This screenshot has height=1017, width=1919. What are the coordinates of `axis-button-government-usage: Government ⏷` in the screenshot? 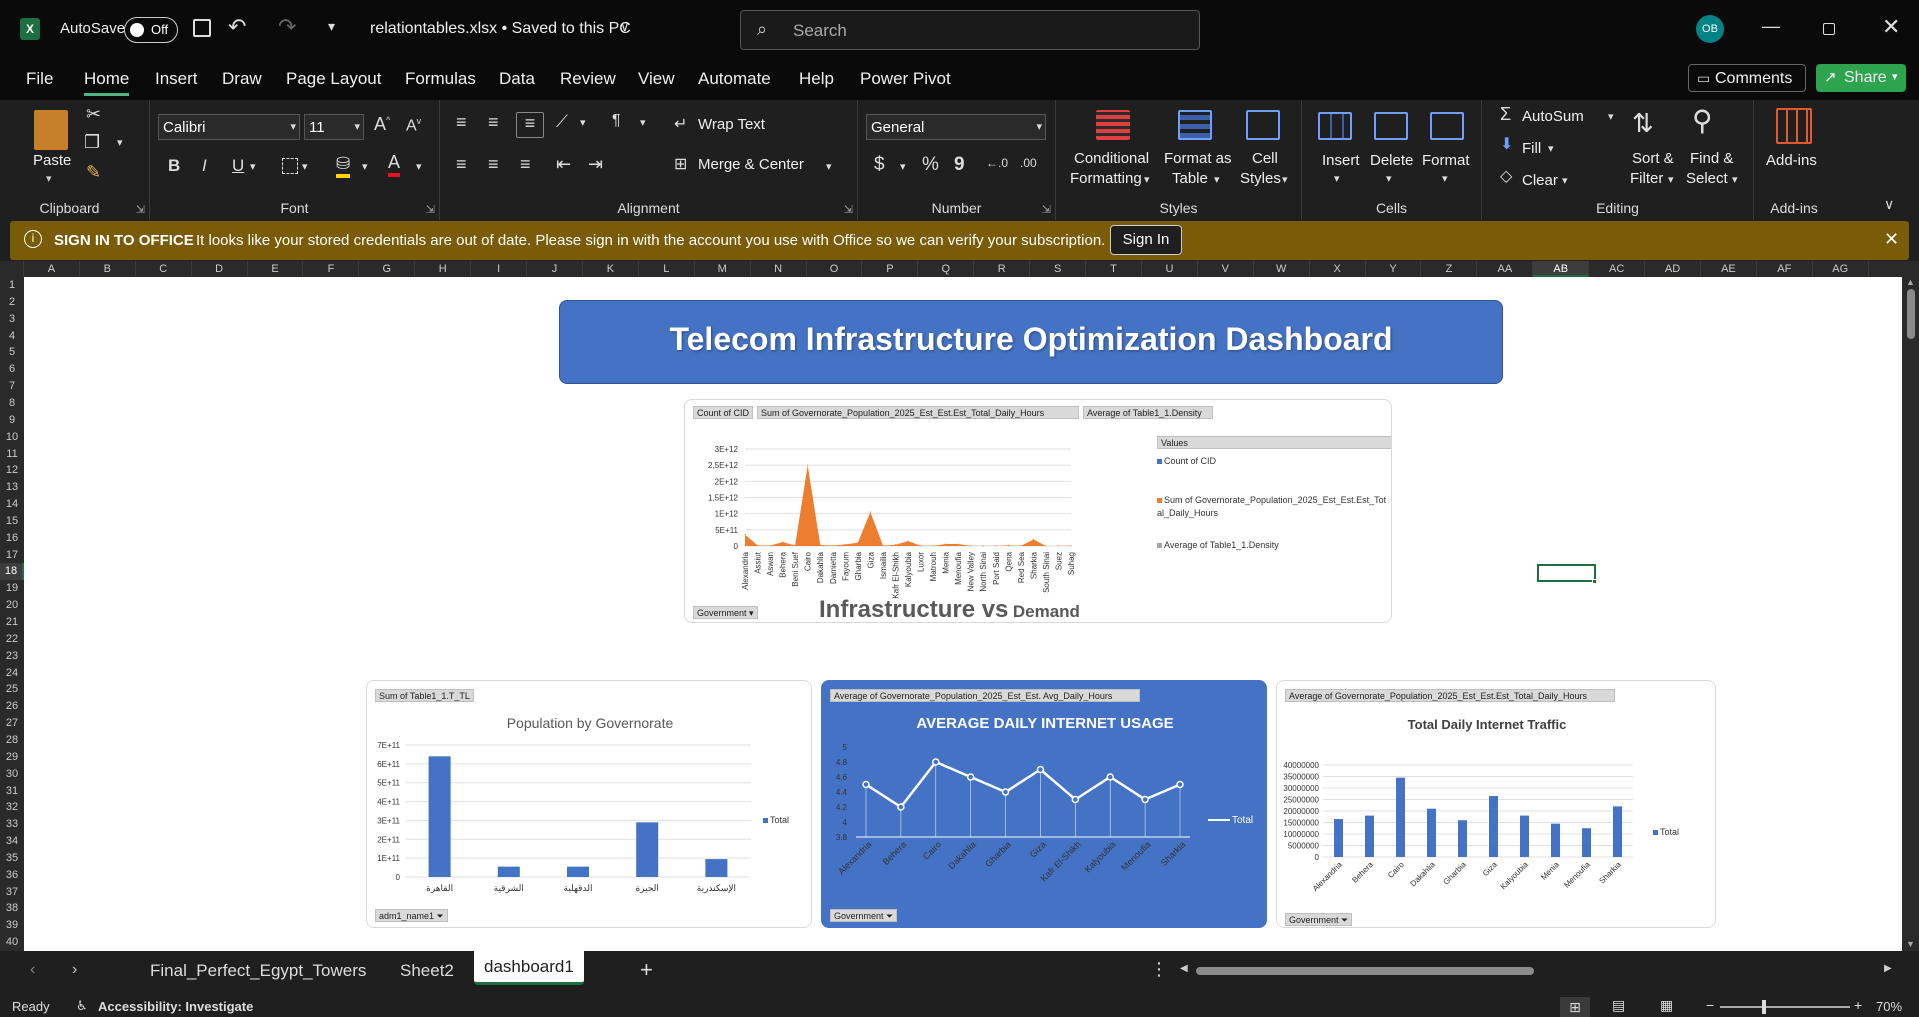 It's located at (864, 915).